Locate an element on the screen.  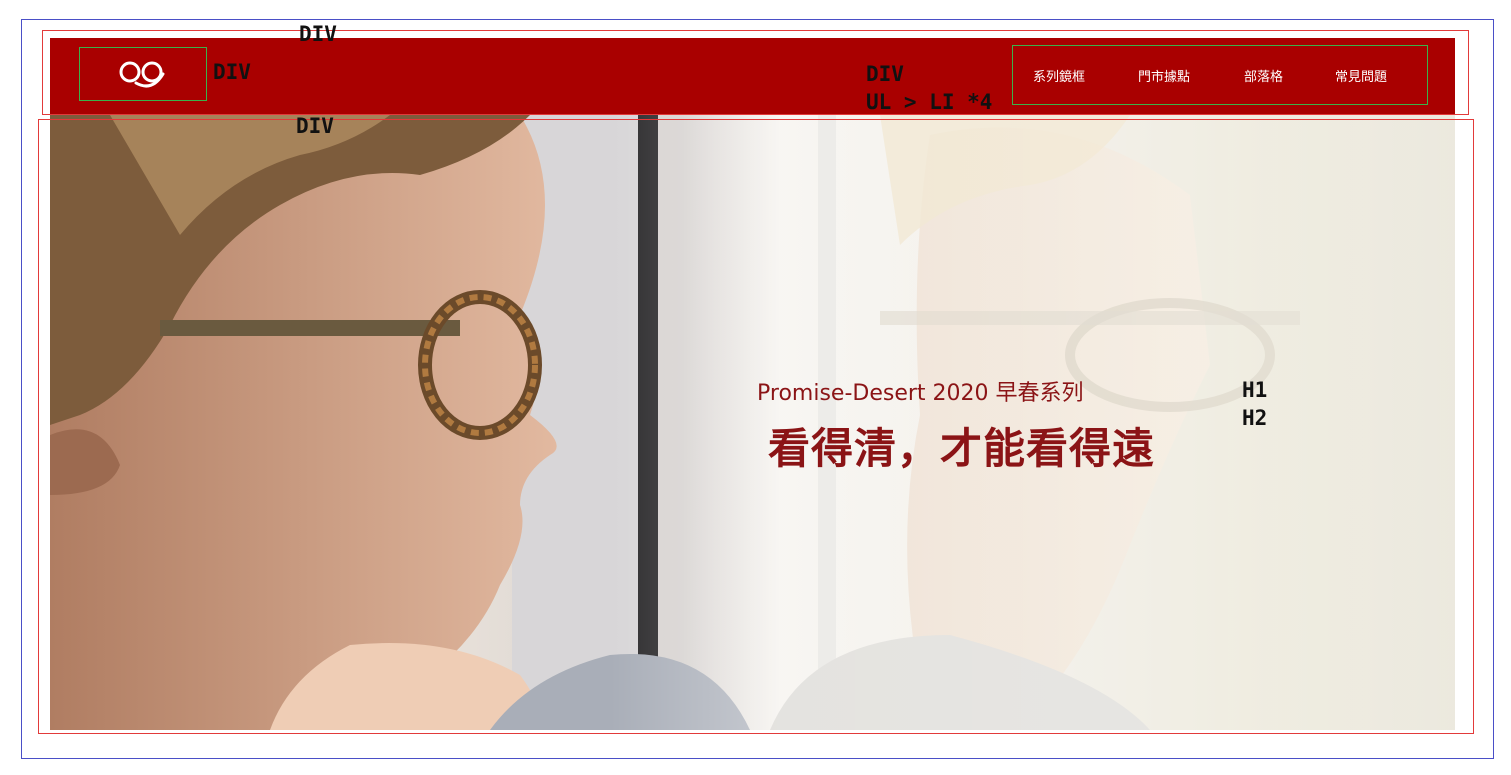
annotation-h2: H2 is located at coordinates (1255, 418).